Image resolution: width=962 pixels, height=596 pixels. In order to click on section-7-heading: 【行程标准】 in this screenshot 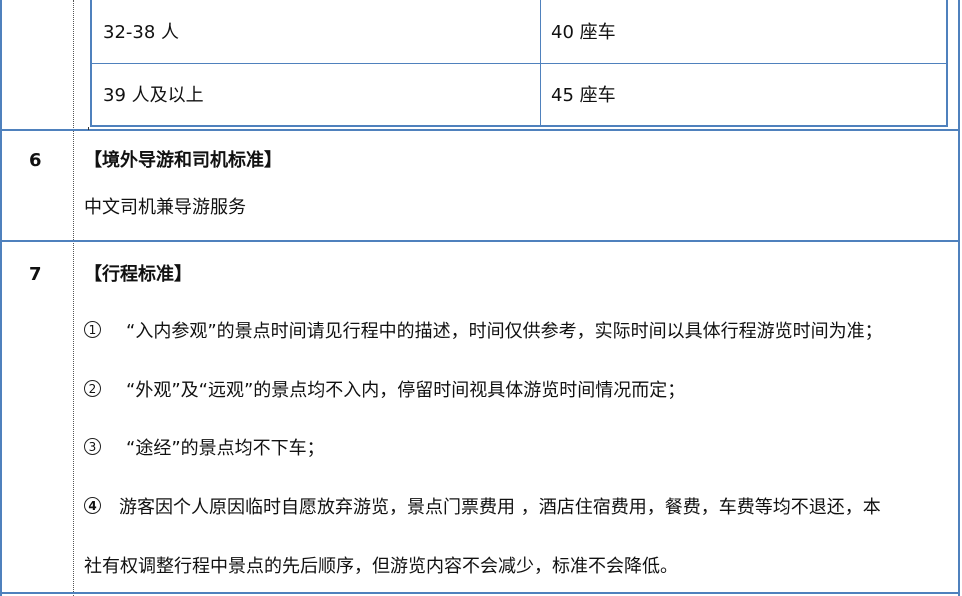, I will do `click(138, 274)`.